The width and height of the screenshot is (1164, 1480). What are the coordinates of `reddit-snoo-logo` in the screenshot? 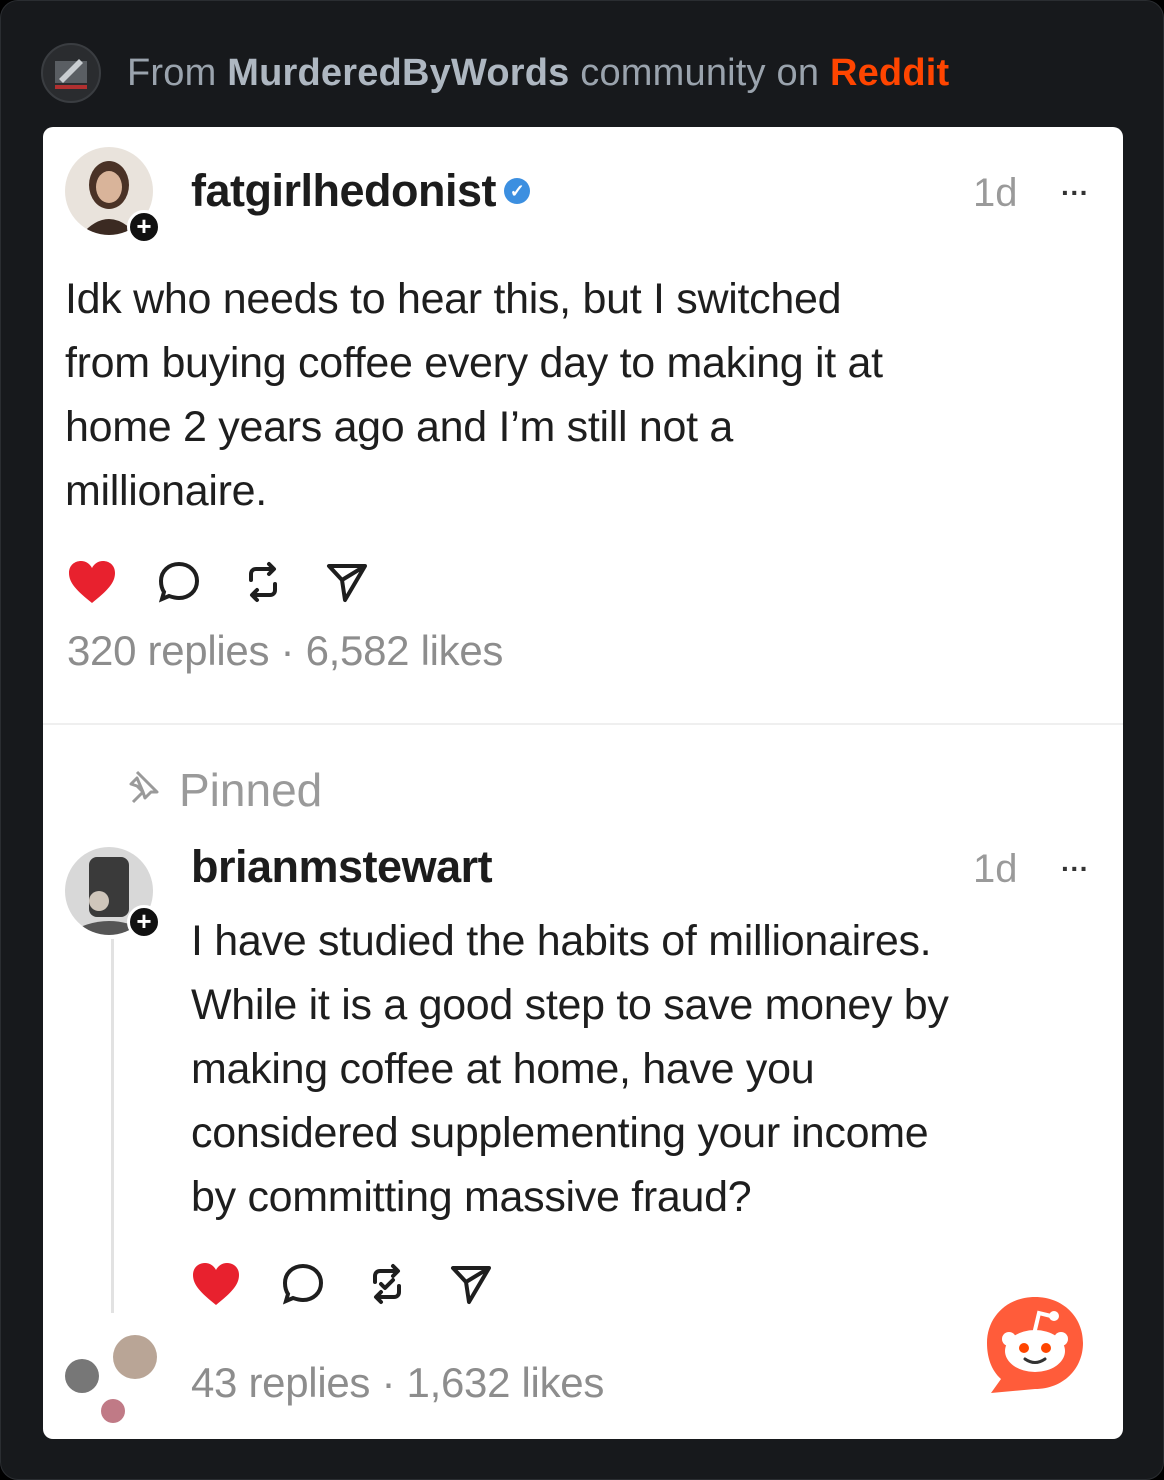 It's located at (1035, 1345).